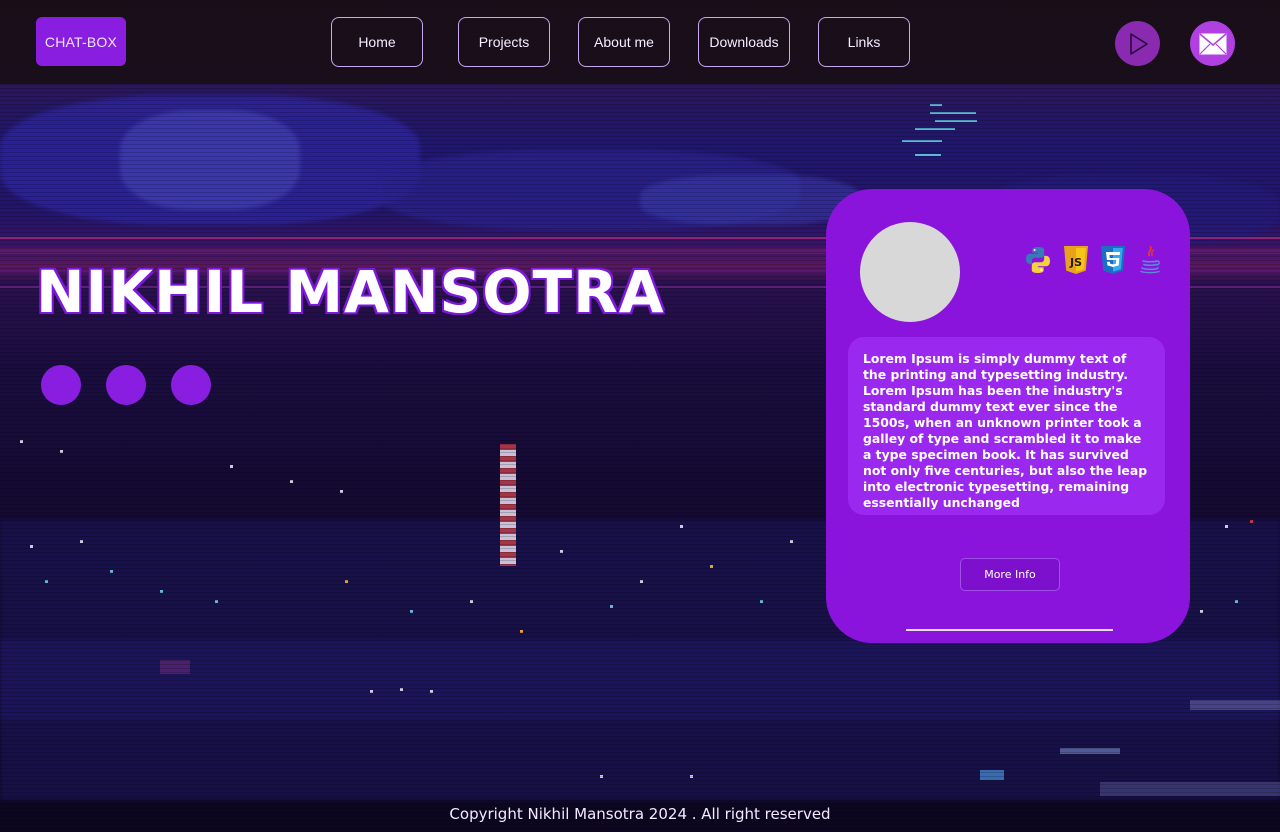 The height and width of the screenshot is (832, 1280). What do you see at coordinates (504, 42) in the screenshot?
I see `nav-projects: Projects` at bounding box center [504, 42].